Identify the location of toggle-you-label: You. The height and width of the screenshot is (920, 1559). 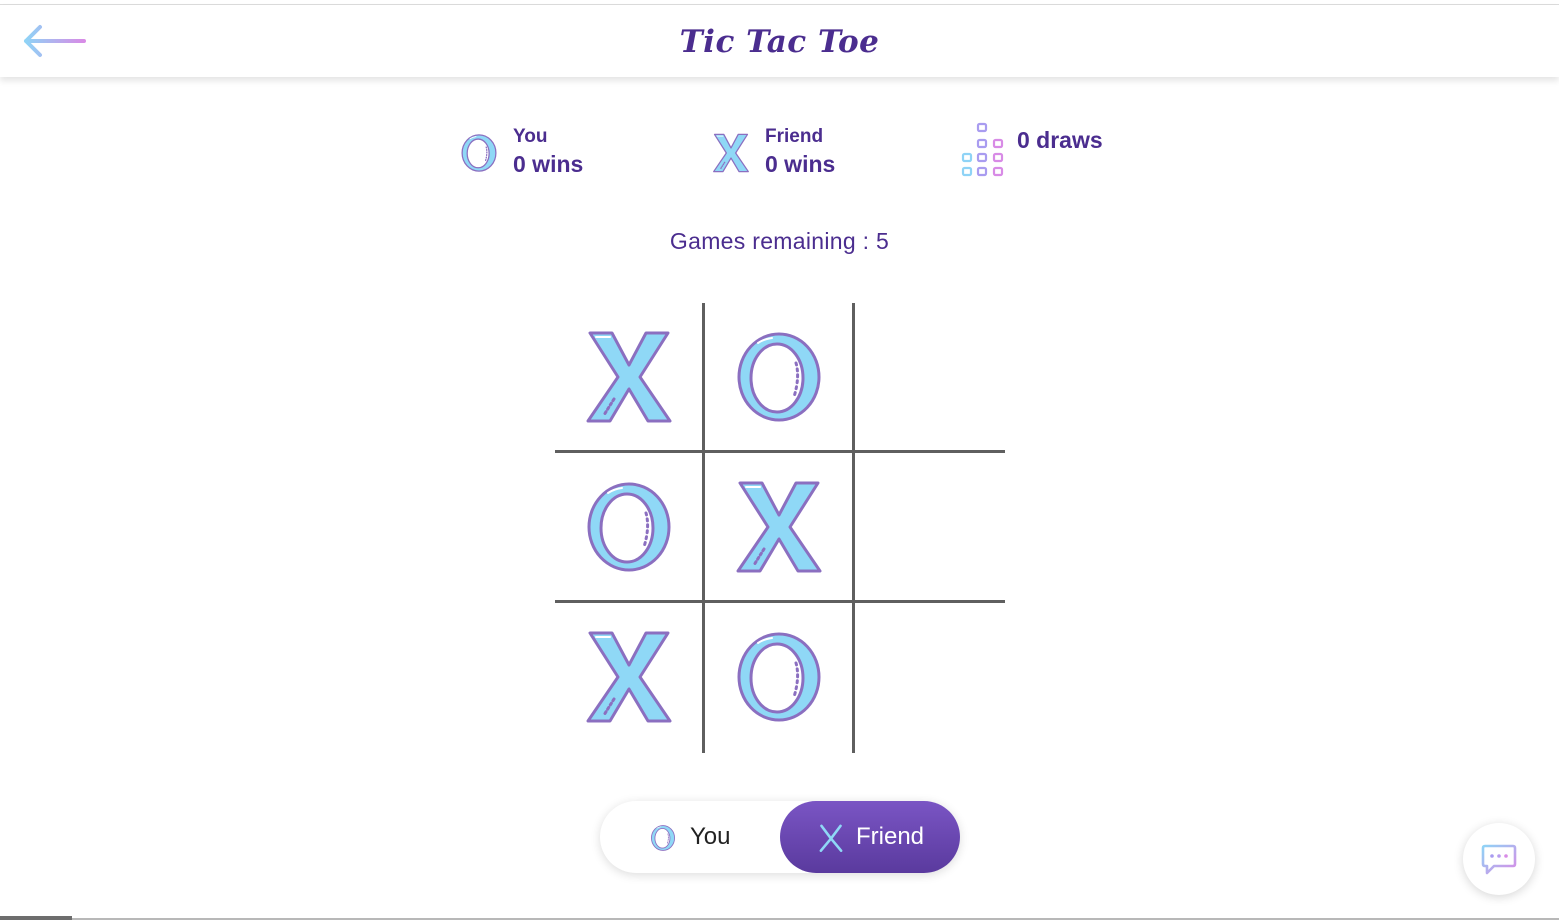
(710, 836).